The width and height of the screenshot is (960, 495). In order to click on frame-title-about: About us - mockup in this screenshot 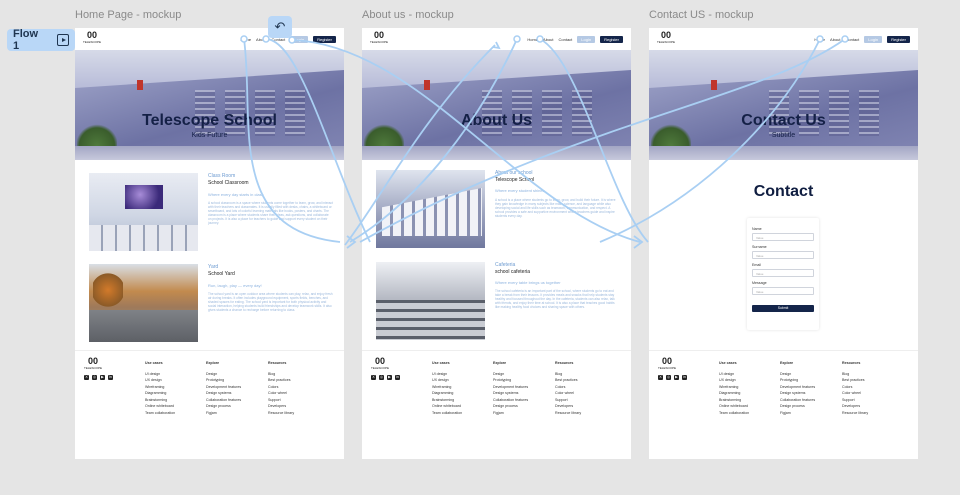, I will do `click(408, 15)`.